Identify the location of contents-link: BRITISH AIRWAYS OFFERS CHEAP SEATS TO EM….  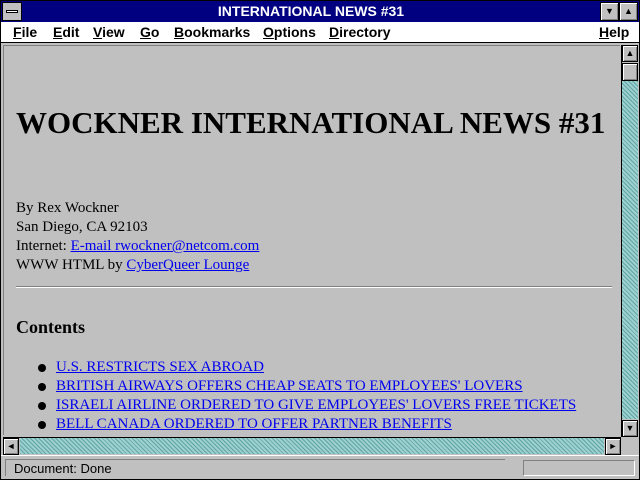
(289, 386).